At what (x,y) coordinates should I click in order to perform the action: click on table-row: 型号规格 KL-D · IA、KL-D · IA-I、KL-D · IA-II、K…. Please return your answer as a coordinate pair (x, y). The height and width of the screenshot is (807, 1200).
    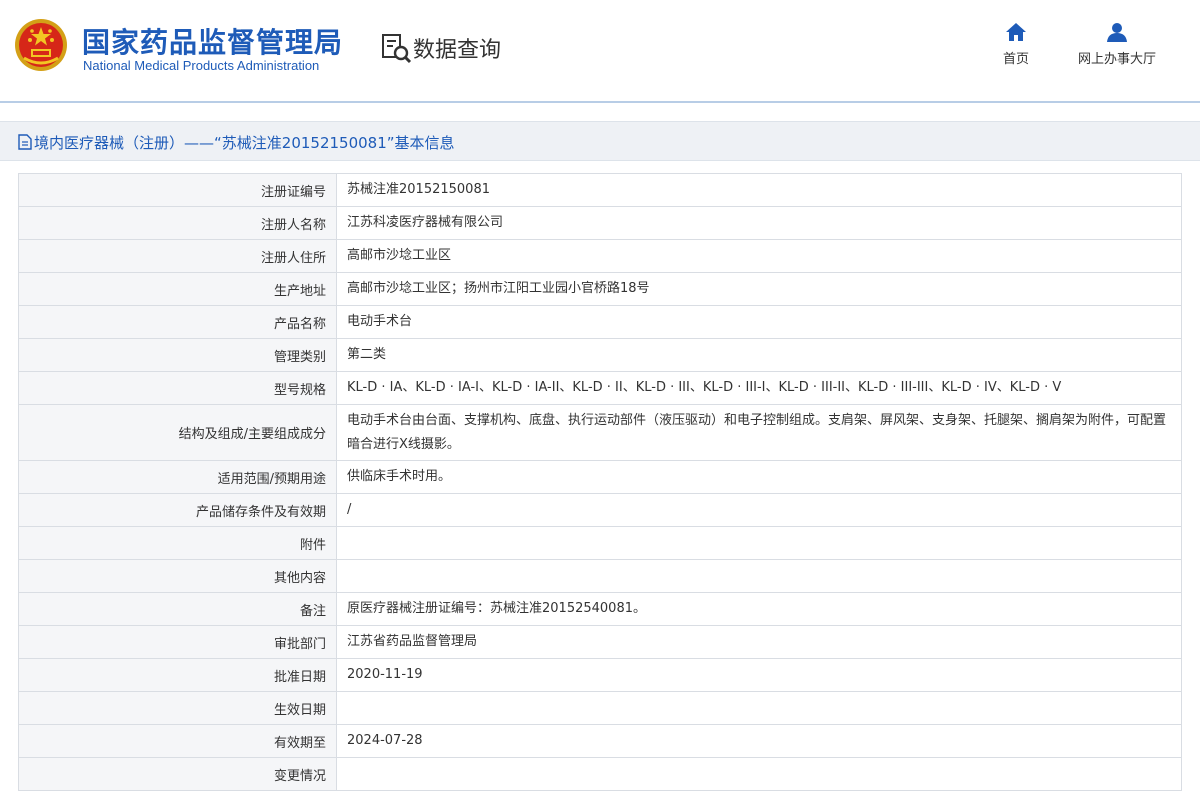
    Looking at the image, I should click on (600, 388).